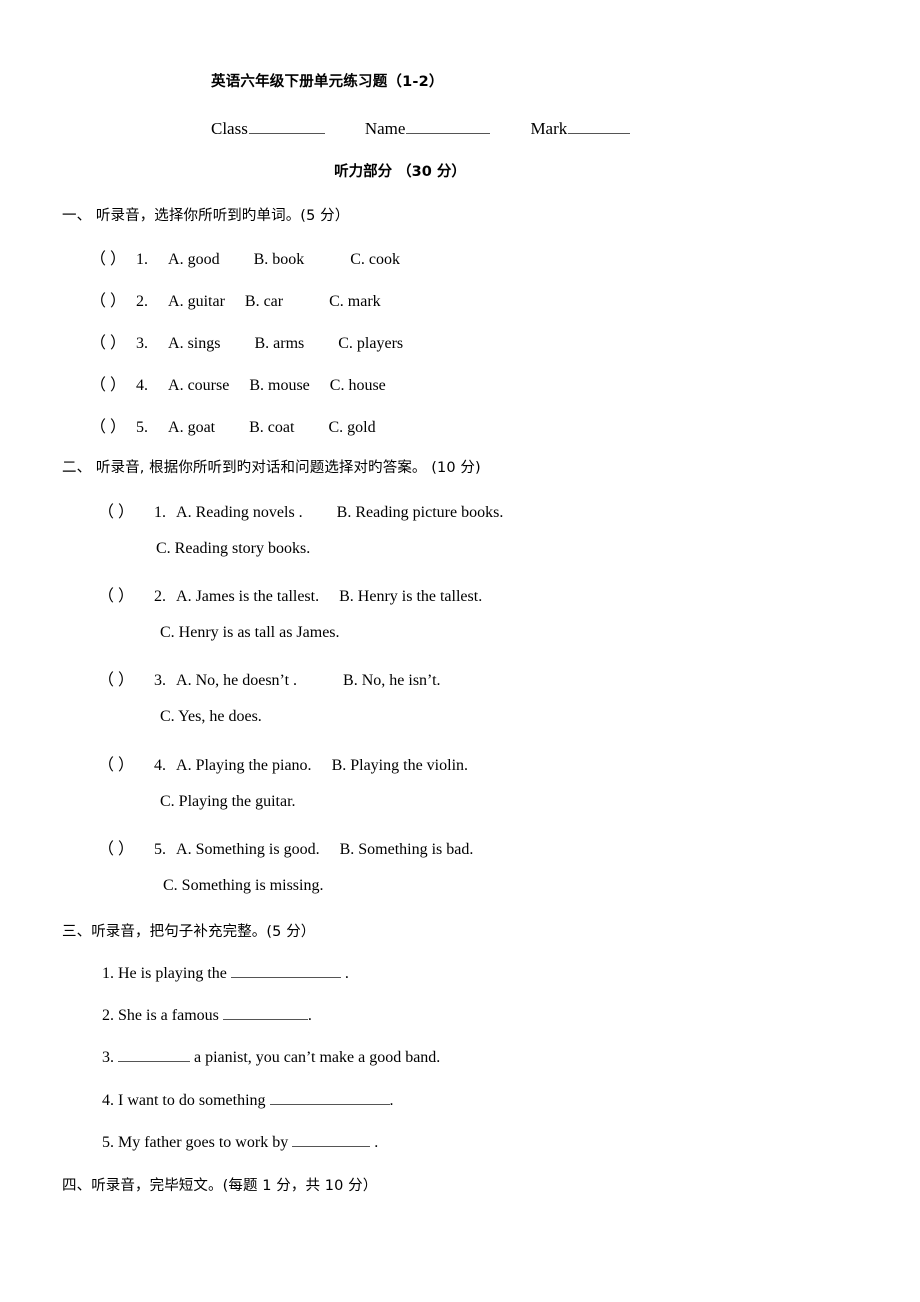 This screenshot has width=920, height=1302. I want to click on sentence-before: She is a famous, so click(168, 1016).